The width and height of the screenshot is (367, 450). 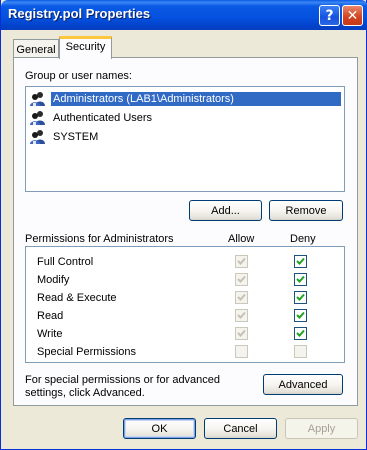 What do you see at coordinates (79, 13) in the screenshot?
I see `window-title: Registry.pol Properties` at bounding box center [79, 13].